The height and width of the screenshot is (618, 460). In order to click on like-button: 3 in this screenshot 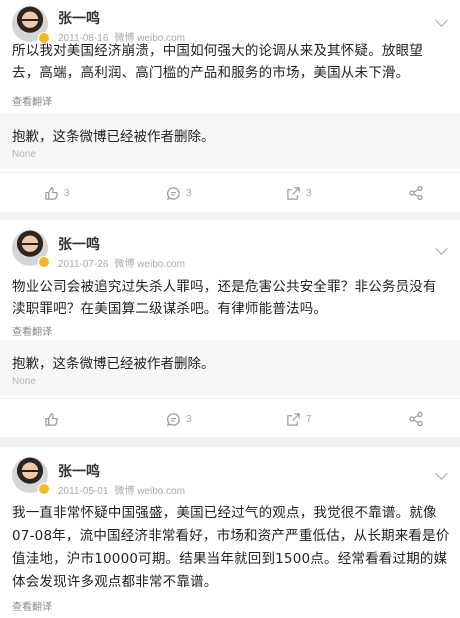, I will do `click(57, 193)`.